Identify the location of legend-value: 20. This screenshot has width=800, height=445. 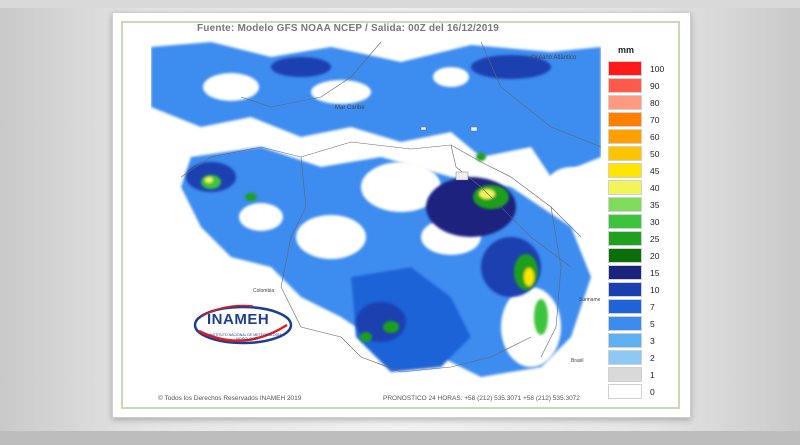
(655, 256).